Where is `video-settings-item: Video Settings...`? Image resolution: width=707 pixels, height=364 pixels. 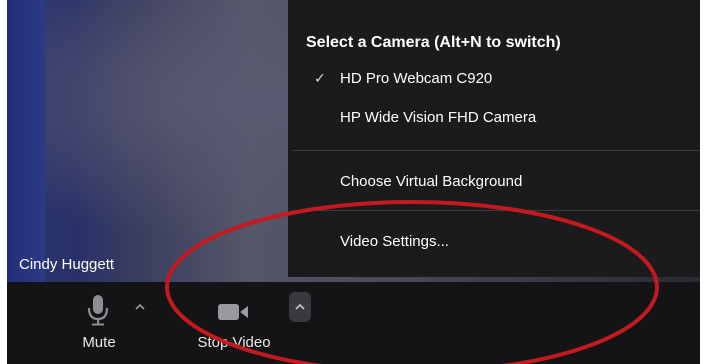 video-settings-item: Video Settings... is located at coordinates (394, 241).